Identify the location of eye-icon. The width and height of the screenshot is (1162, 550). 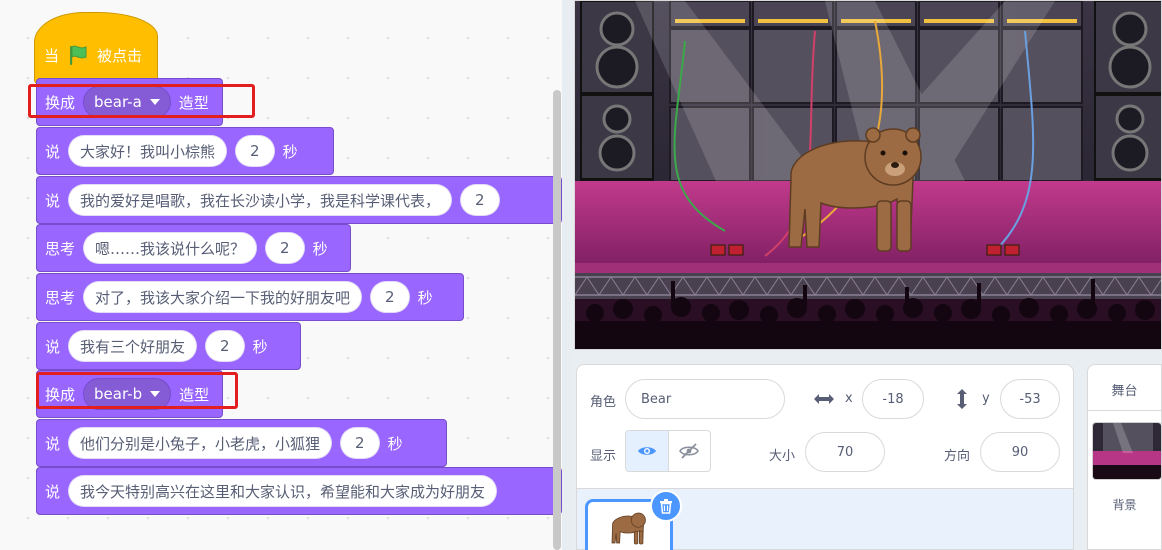
(646, 451).